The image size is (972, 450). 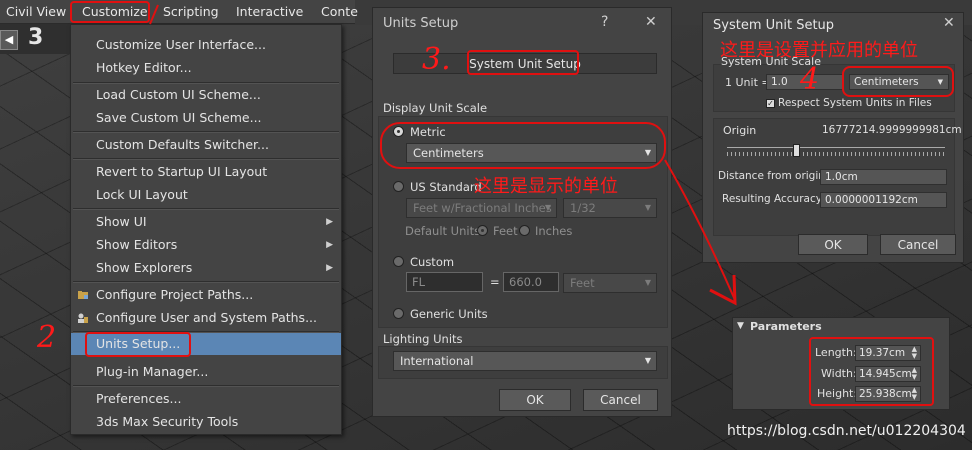 What do you see at coordinates (846, 431) in the screenshot?
I see `watermark: https://blog.csdn.net/u012204304` at bounding box center [846, 431].